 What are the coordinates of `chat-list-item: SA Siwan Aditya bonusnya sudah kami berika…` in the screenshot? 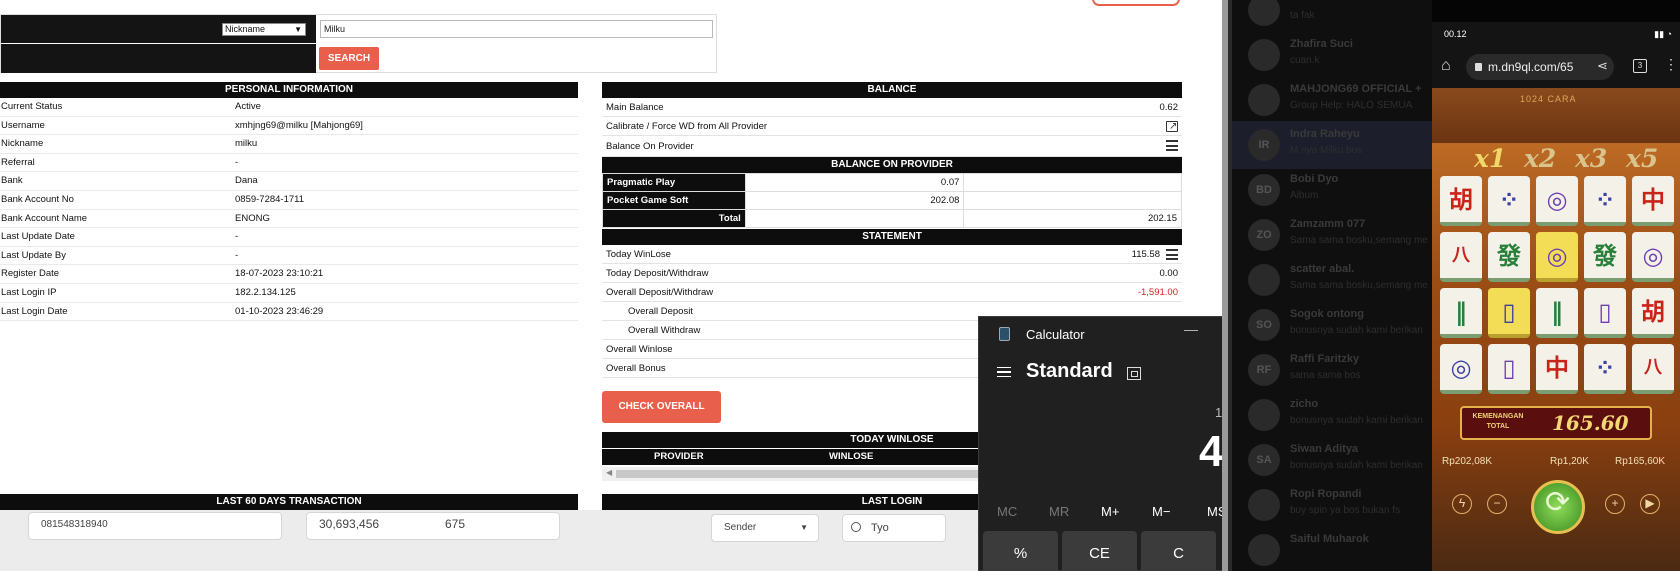 It's located at (1332, 460).